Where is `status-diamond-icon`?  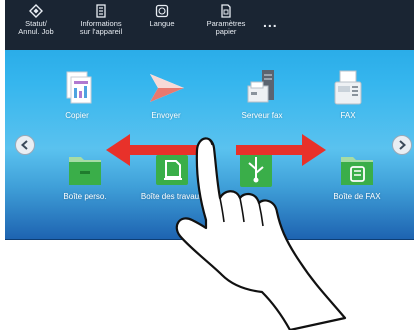 status-diamond-icon is located at coordinates (36, 11).